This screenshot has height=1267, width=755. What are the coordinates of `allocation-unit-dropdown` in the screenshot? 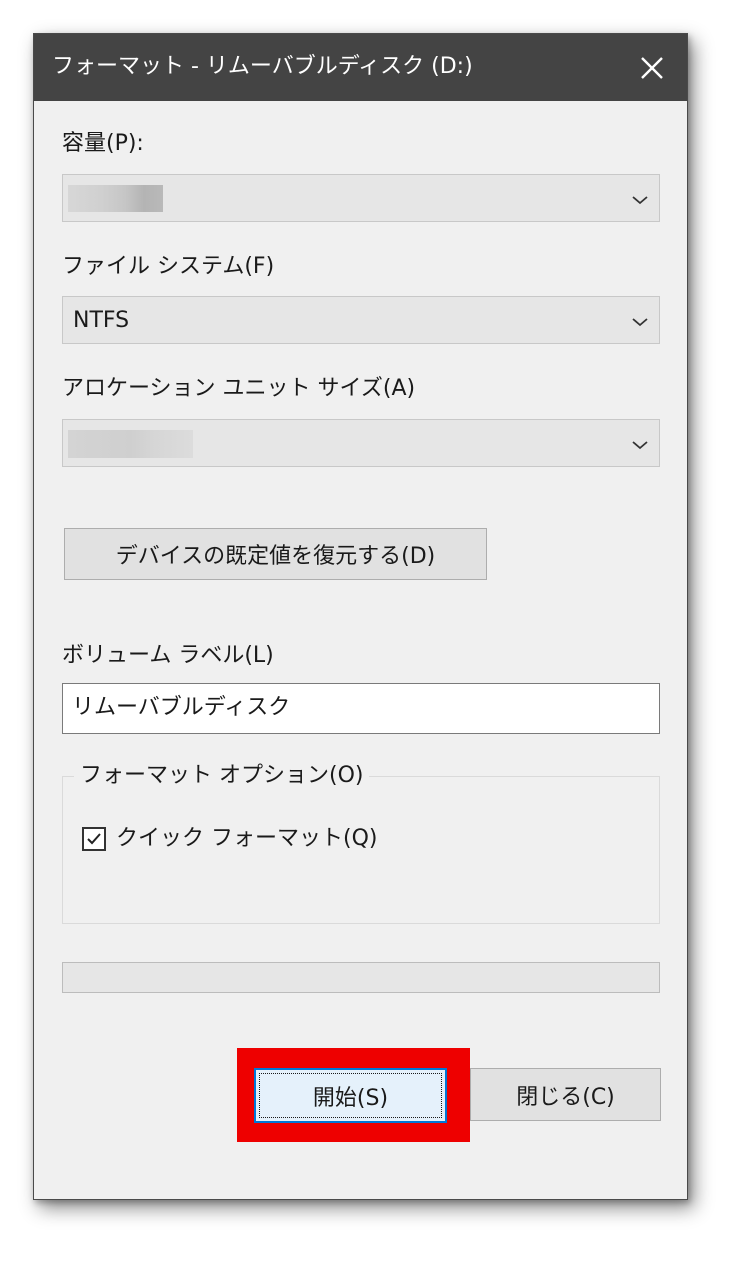 It's located at (361, 443).